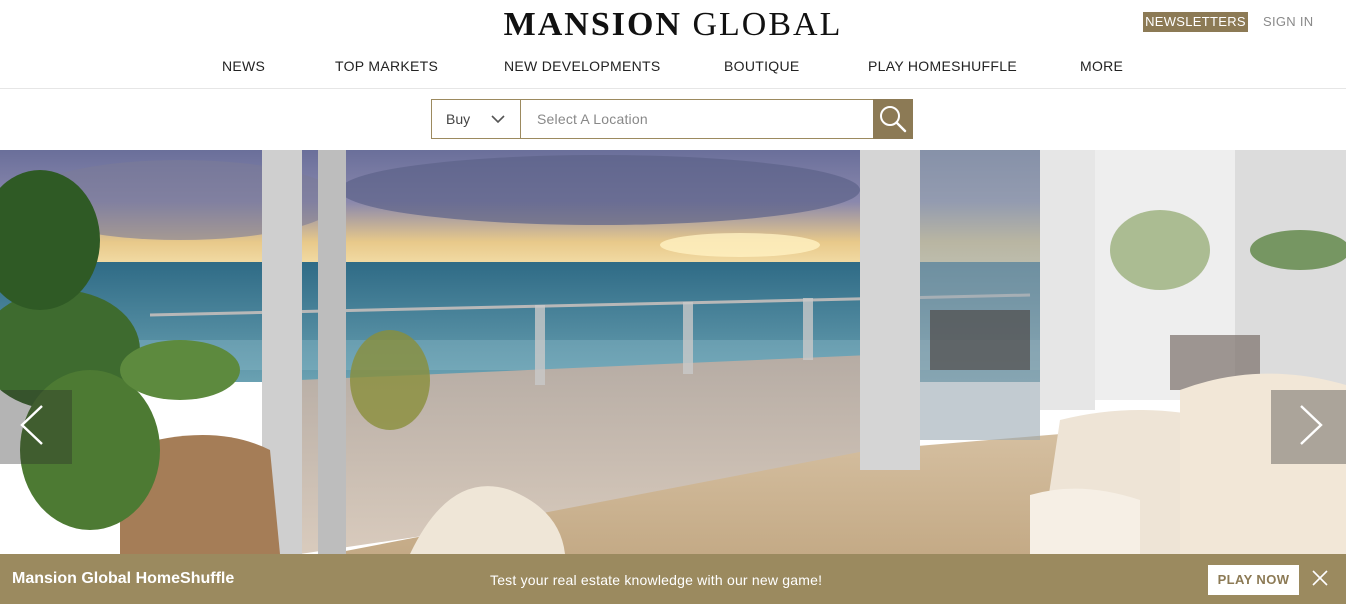 The image size is (1346, 604). I want to click on logo-light-text: GLOBAL, so click(767, 24).